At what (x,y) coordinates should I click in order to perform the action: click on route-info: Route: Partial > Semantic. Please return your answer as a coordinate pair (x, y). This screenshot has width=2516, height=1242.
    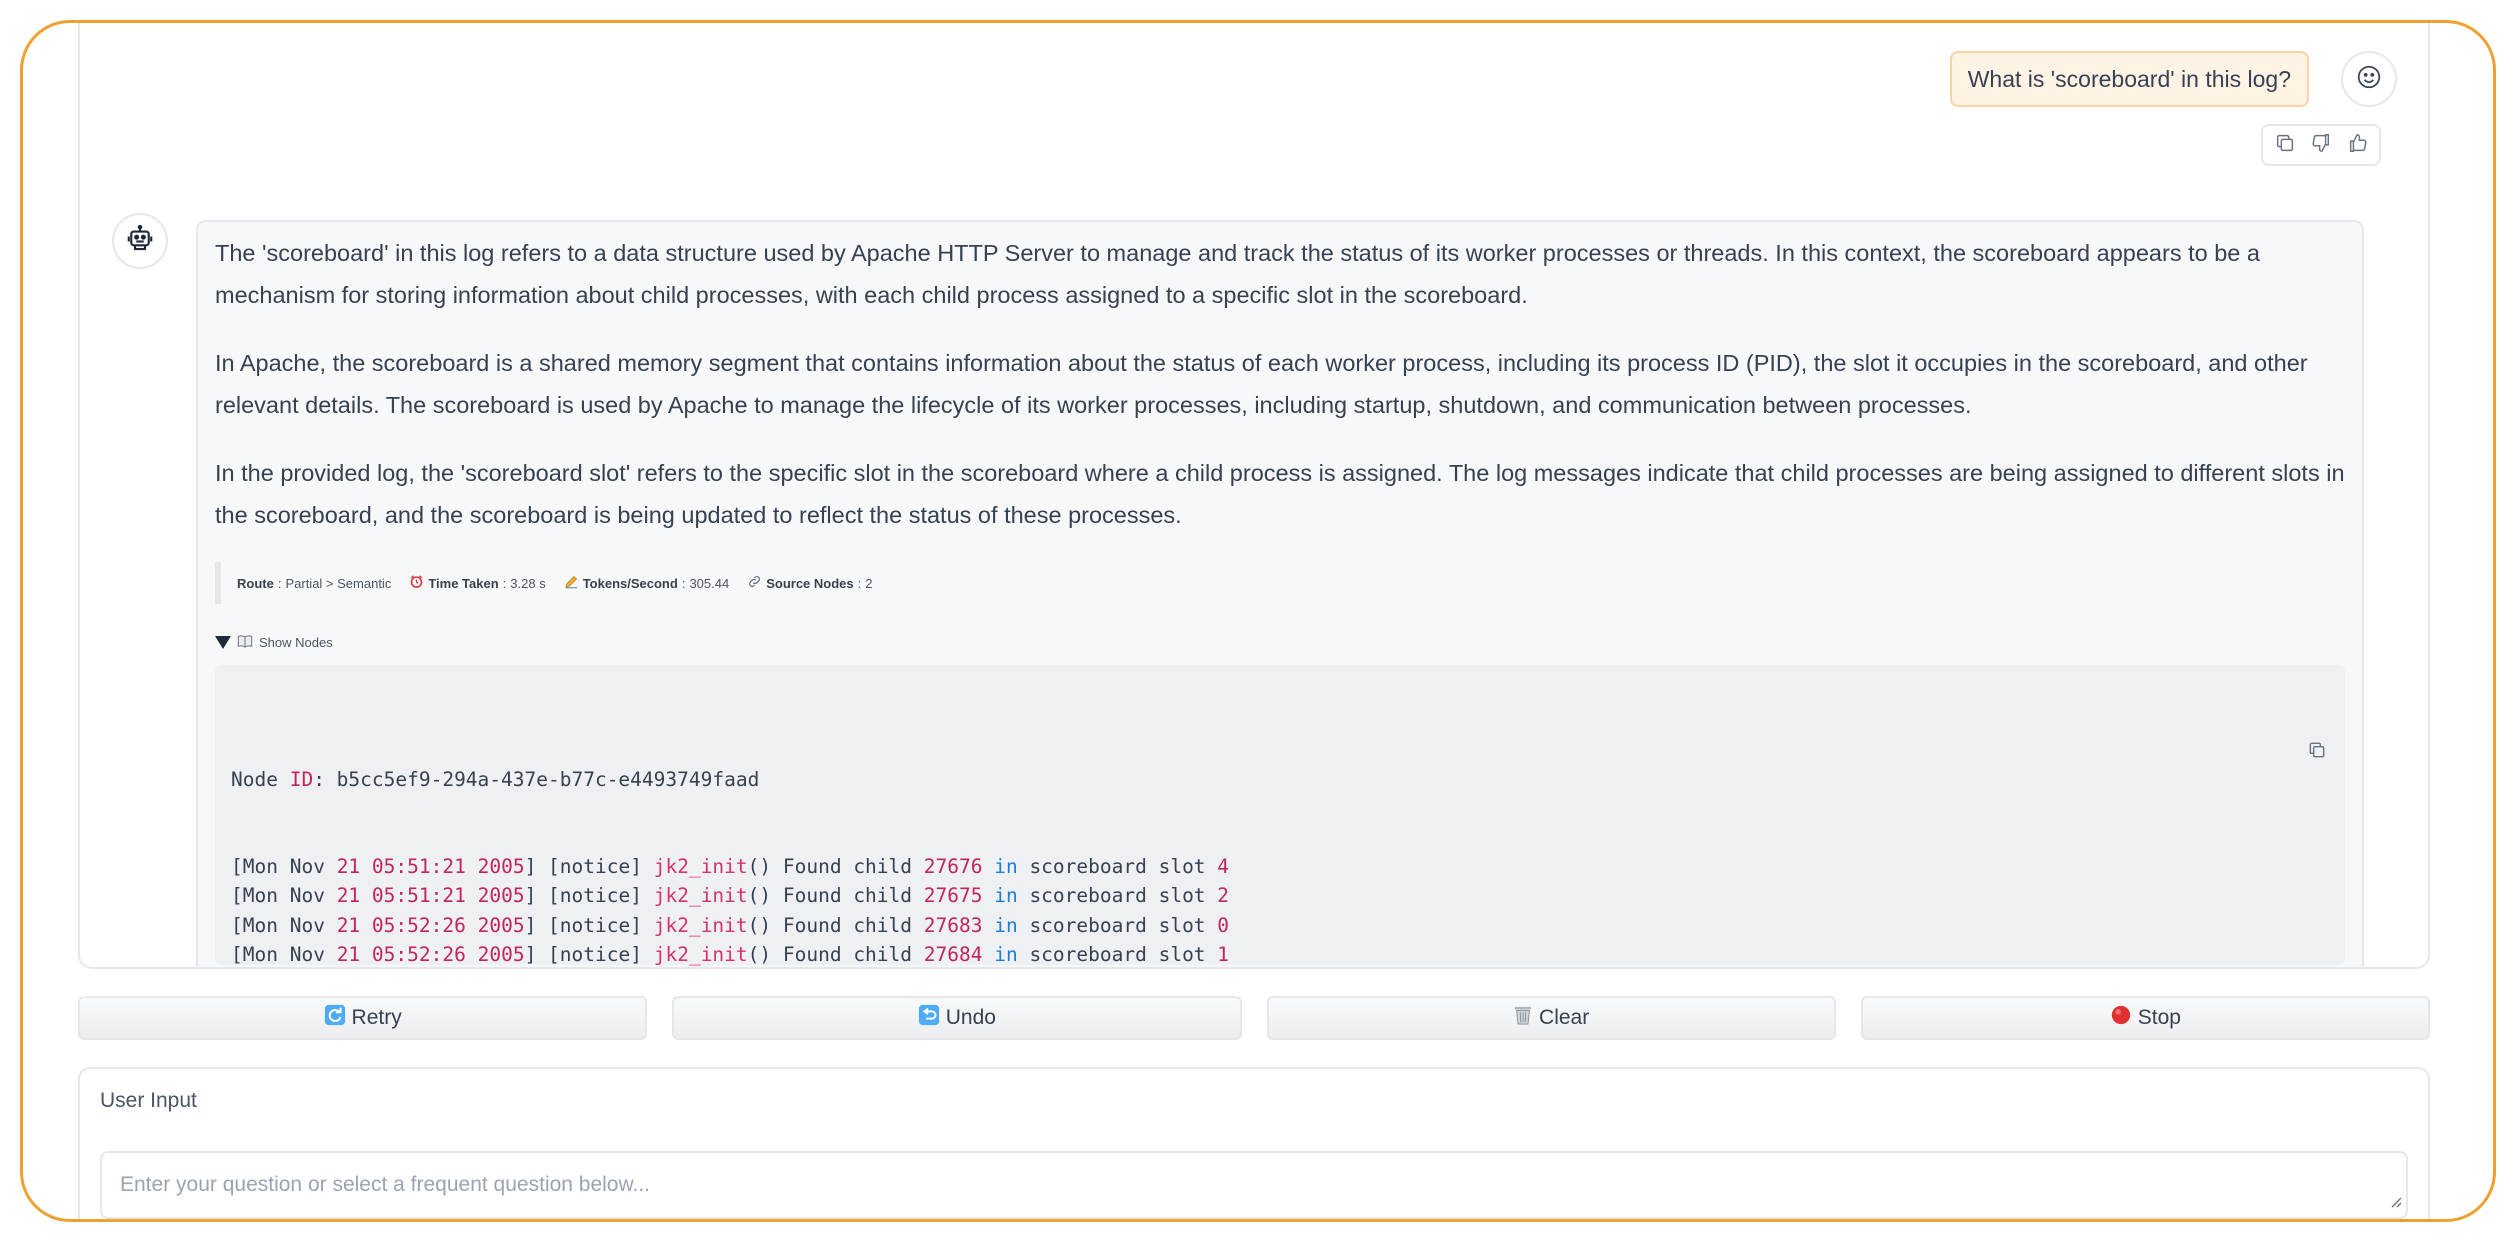
    Looking at the image, I should click on (314, 583).